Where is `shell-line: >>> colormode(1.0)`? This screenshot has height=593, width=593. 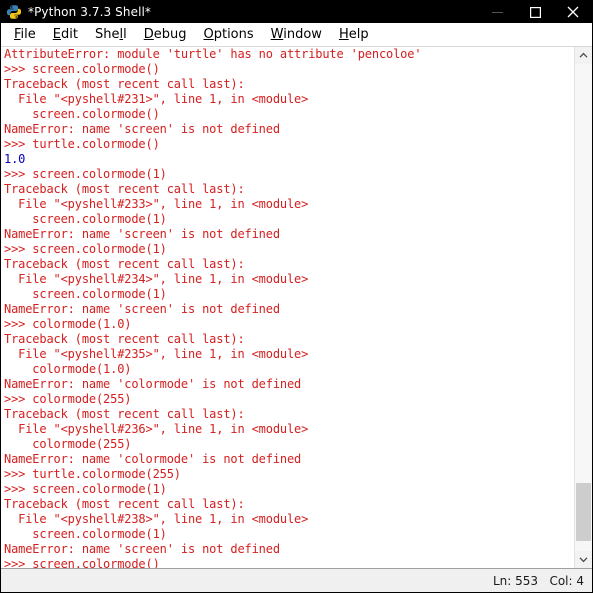 shell-line: >>> colormode(1.0) is located at coordinates (68, 324).